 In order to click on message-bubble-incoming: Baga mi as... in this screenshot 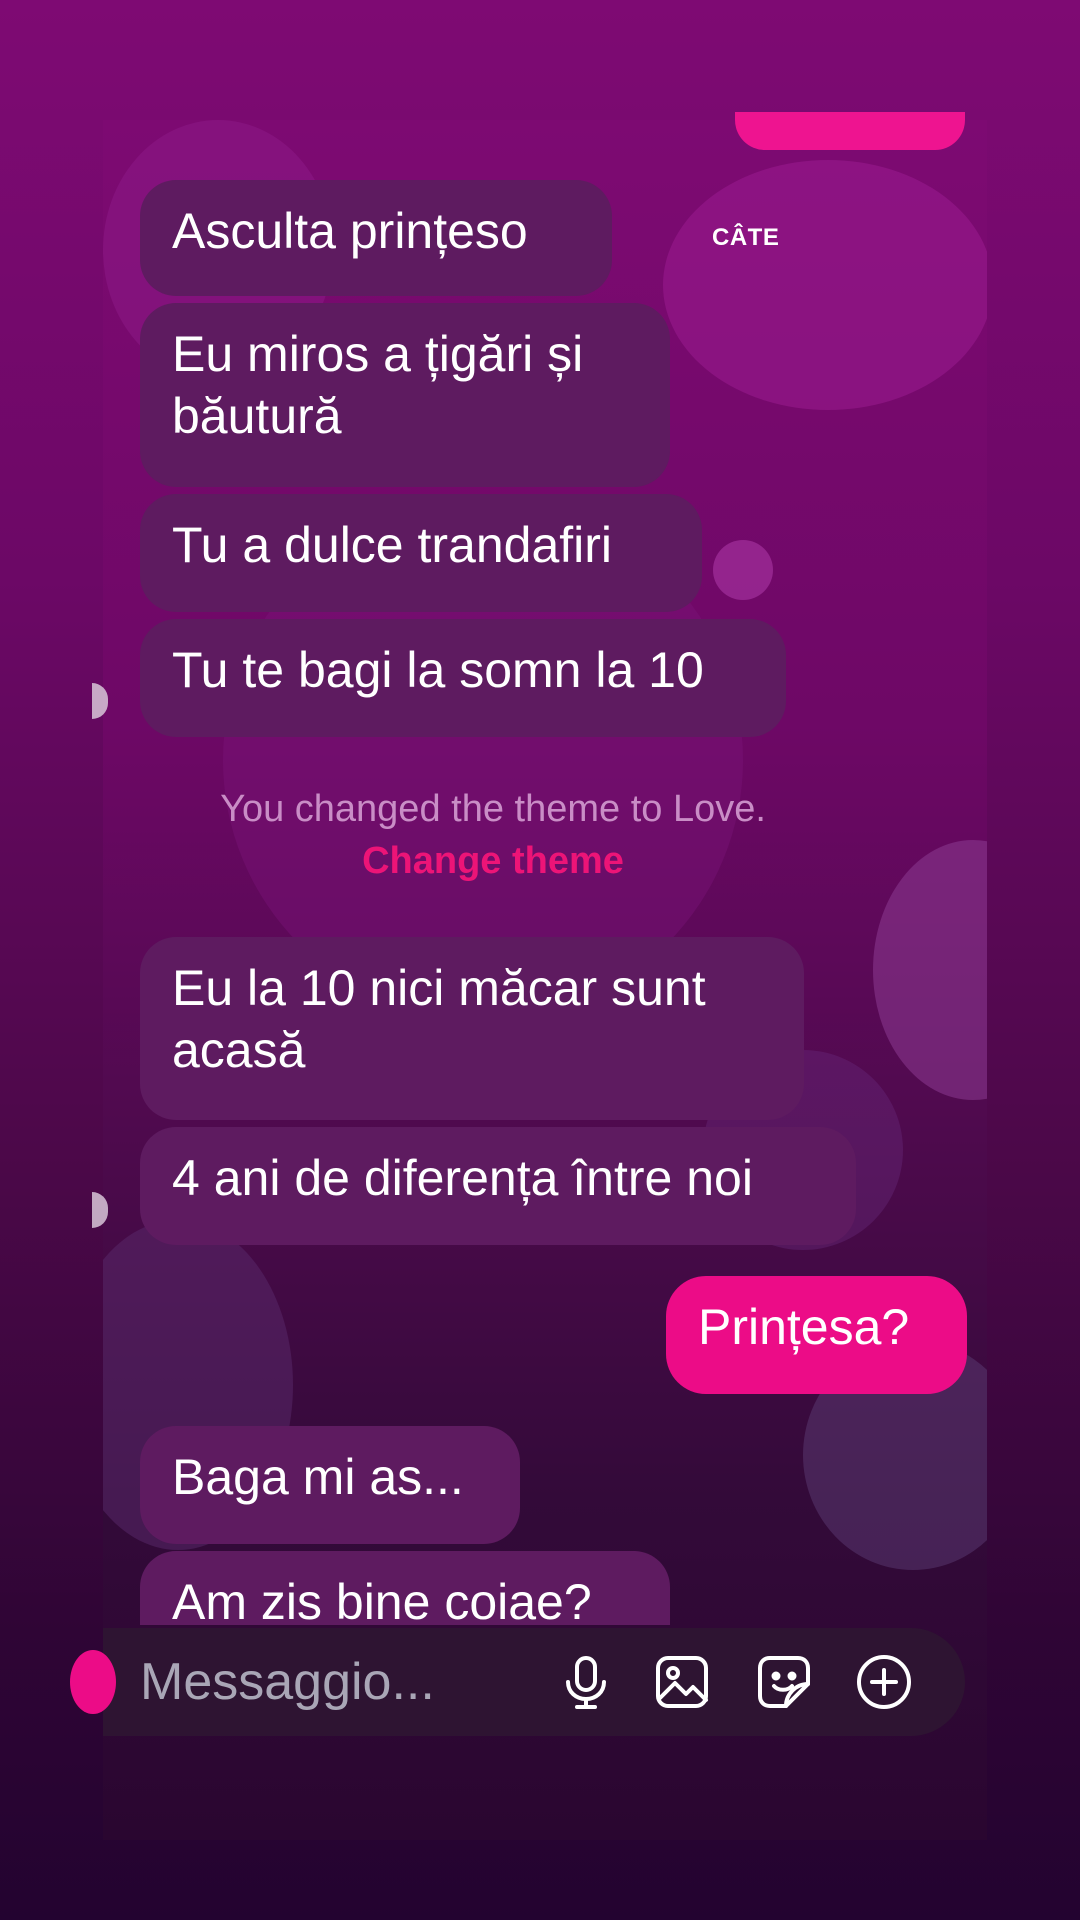, I will do `click(330, 1485)`.